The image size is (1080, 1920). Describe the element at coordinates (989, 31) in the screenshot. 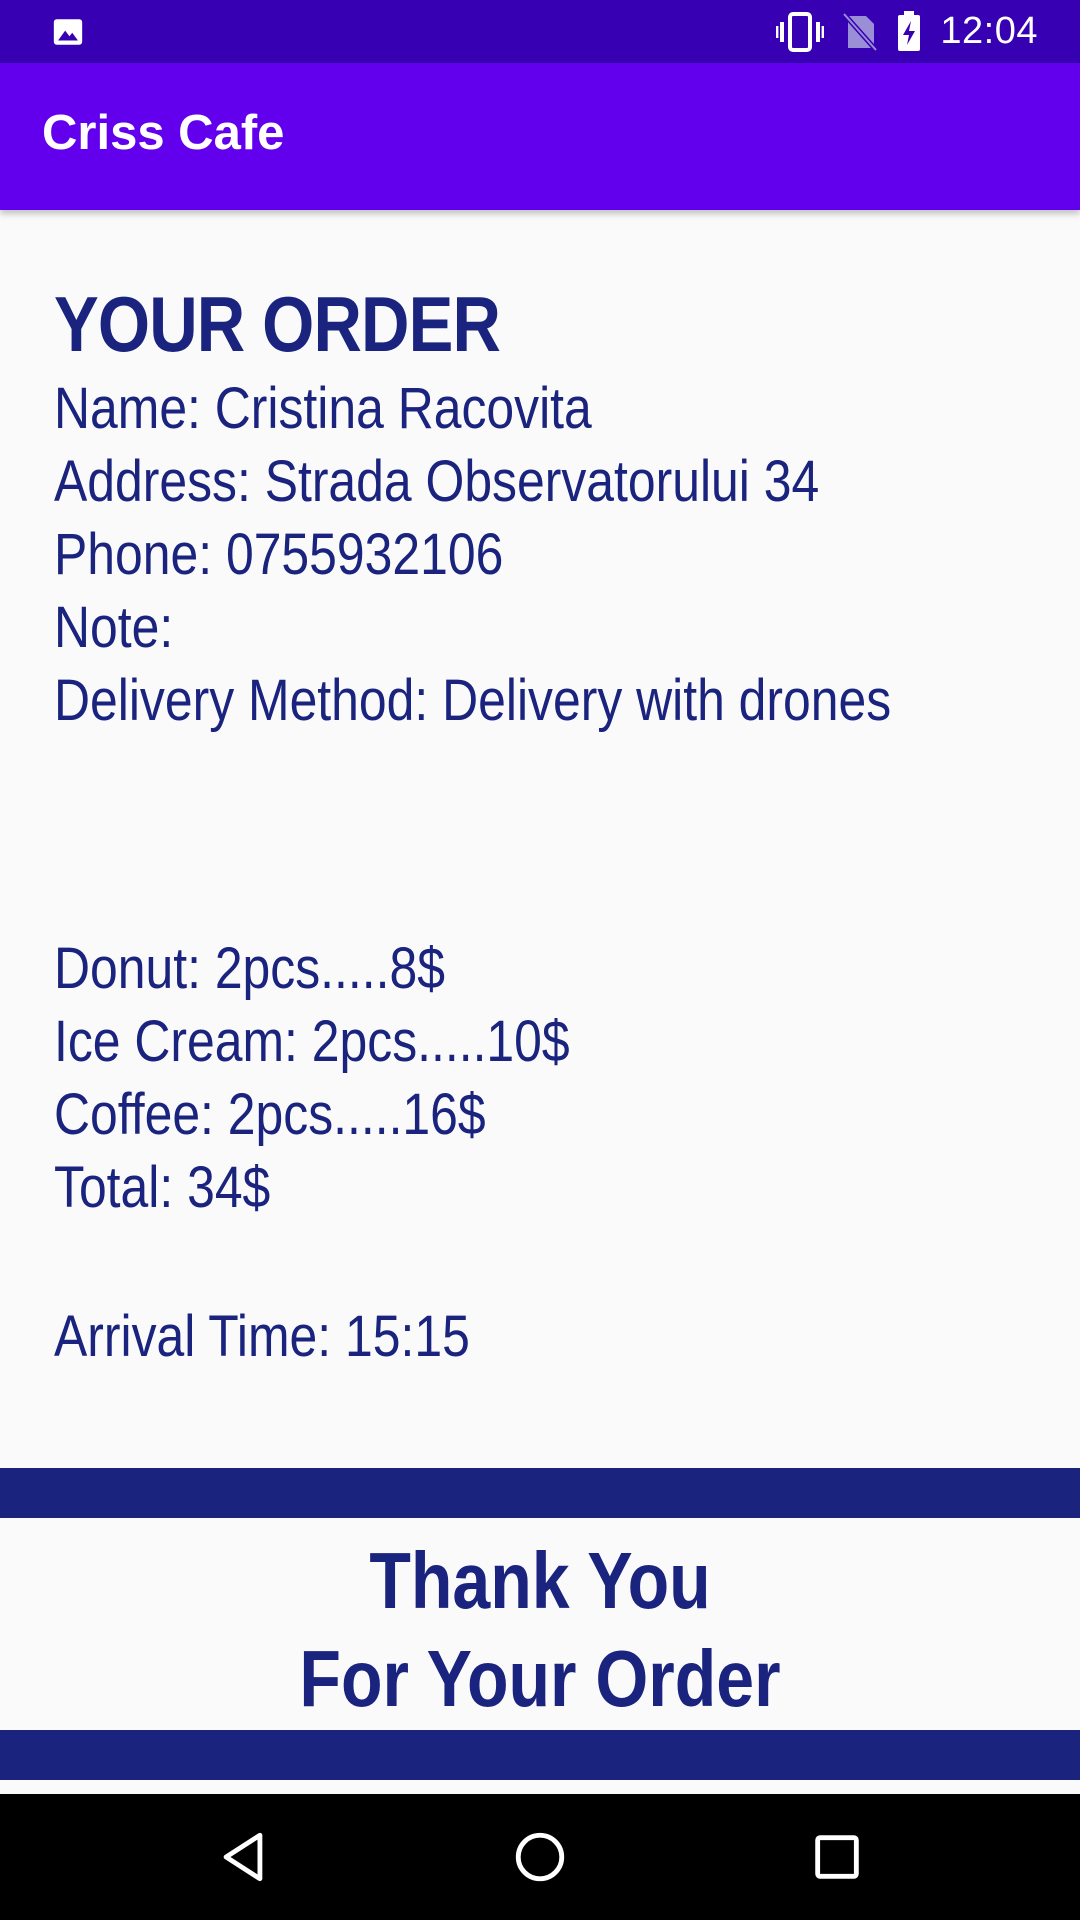

I see `status-time: 12:04` at that location.